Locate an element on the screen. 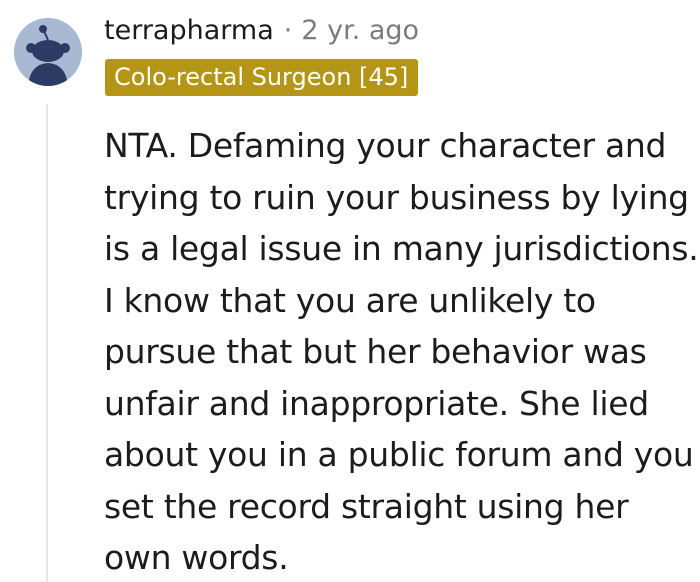 Image resolution: width=700 pixels, height=582 pixels. comment-body-line: own words. is located at coordinates (196, 557).